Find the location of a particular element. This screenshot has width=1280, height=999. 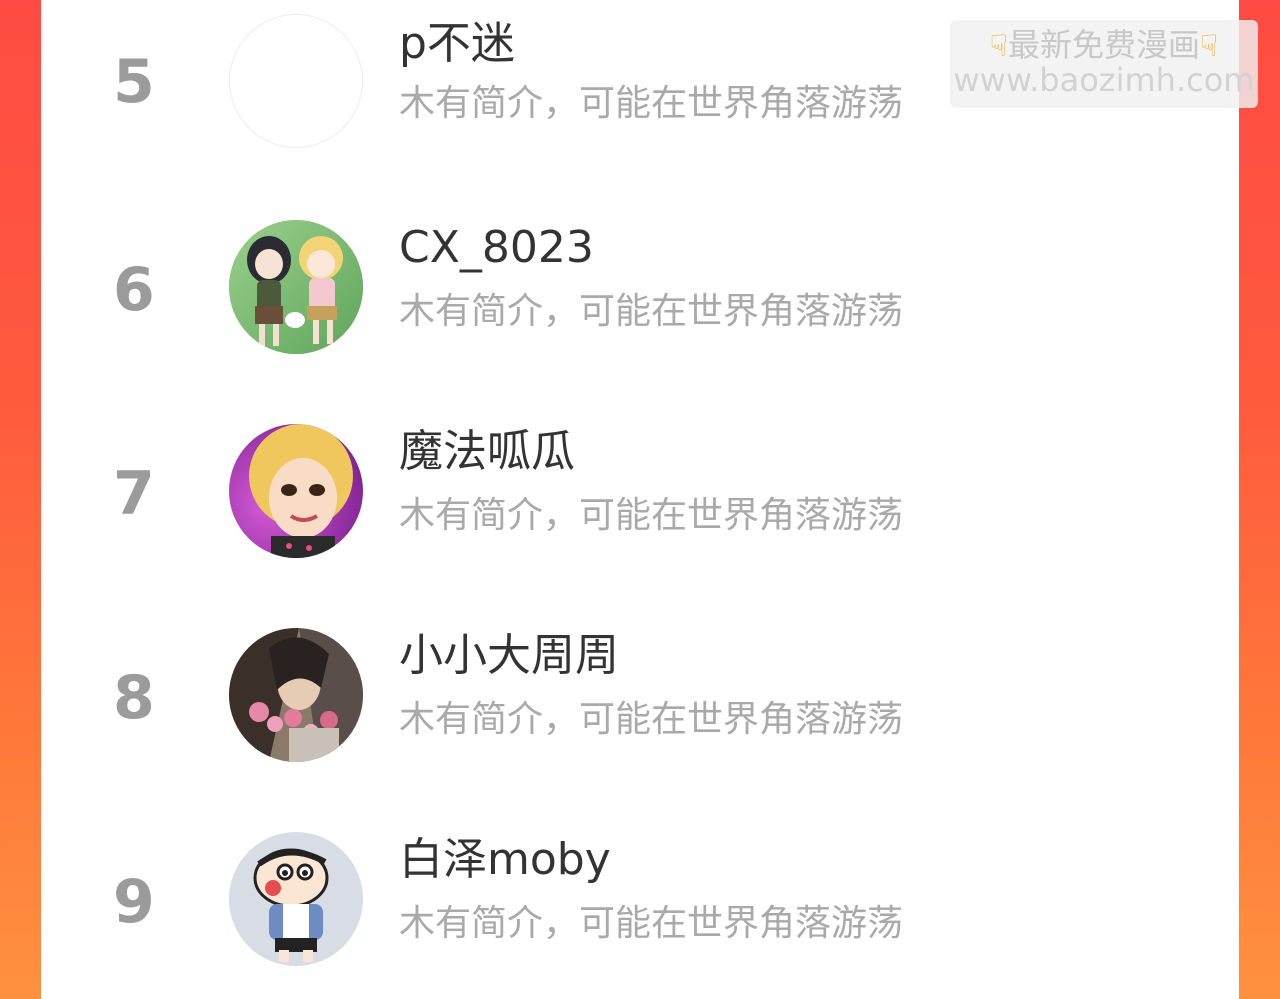

watermark-title: 最新免费漫画 is located at coordinates (1103, 45).